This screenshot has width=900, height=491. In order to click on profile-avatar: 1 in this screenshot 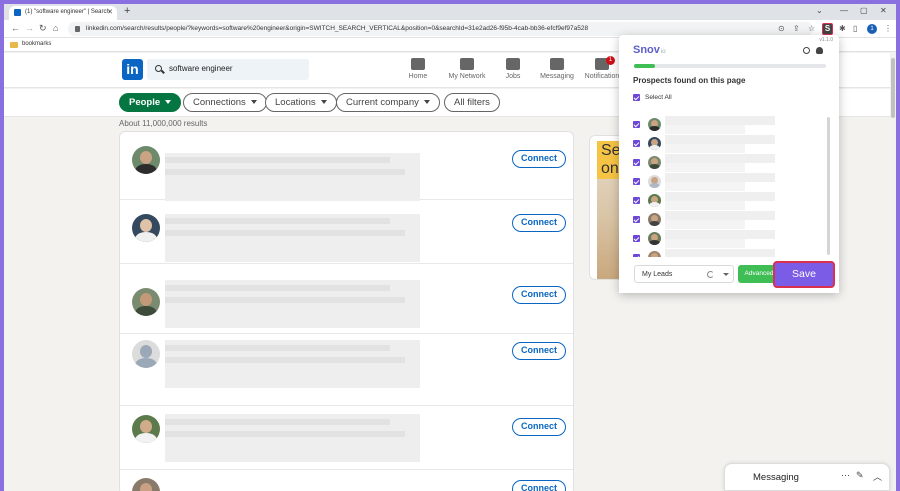, I will do `click(872, 29)`.